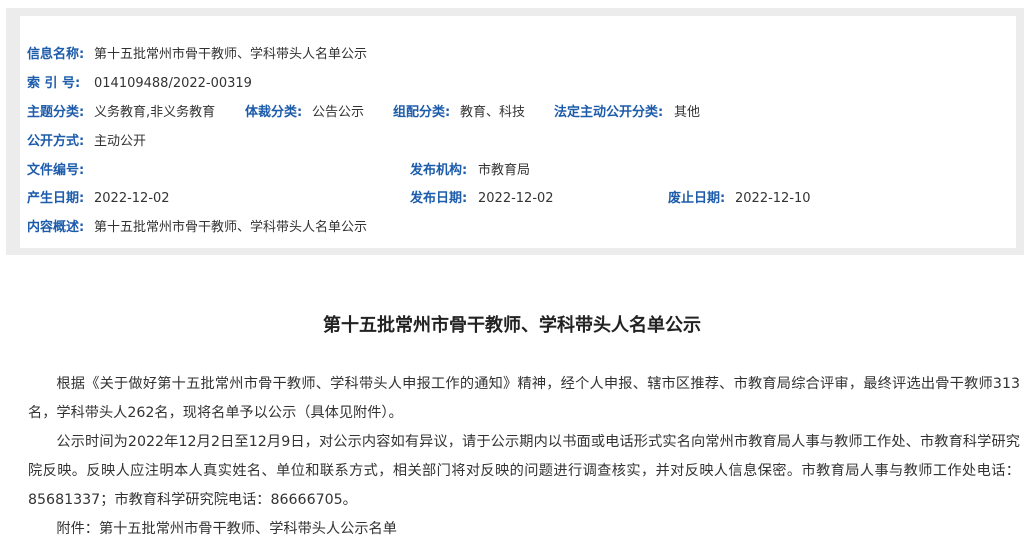 The height and width of the screenshot is (556, 1024). Describe the element at coordinates (512, 325) in the screenshot. I see `article-title: 第十五批常州市骨干教师、学科带头人名单公示` at that location.